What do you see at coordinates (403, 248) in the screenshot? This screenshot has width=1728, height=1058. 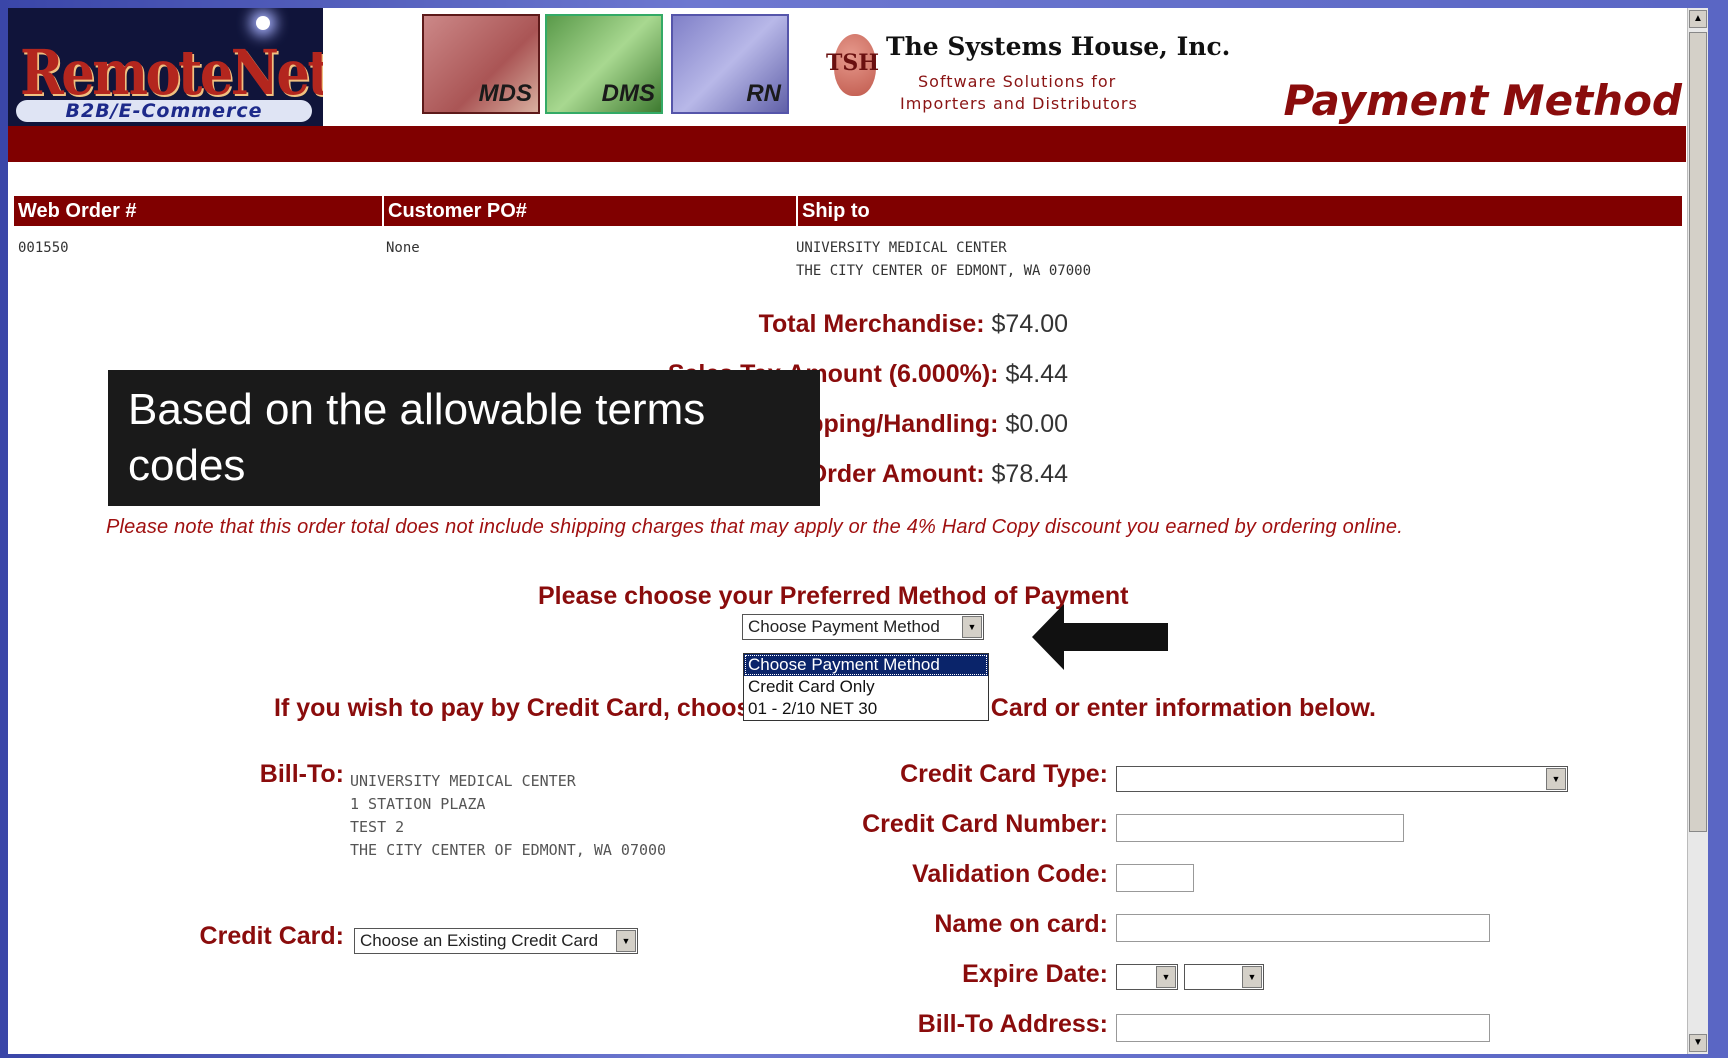 I see `customer-po-value: None` at bounding box center [403, 248].